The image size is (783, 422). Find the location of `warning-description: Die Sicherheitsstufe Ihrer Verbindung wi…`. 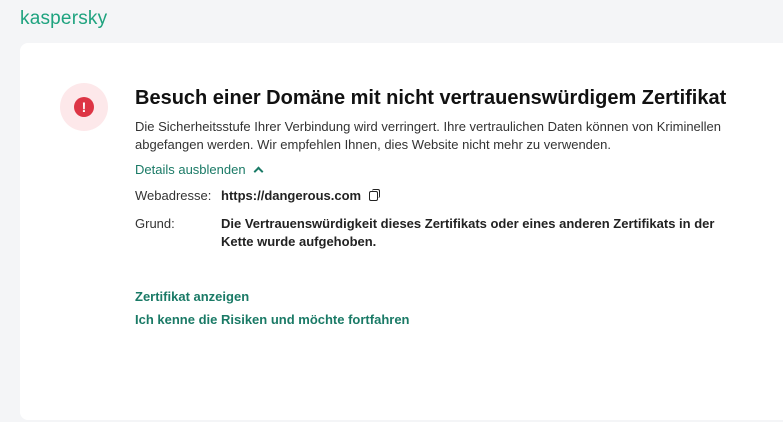

warning-description: Die Sicherheitsstufe Ihrer Verbindung wi… is located at coordinates (428, 135).